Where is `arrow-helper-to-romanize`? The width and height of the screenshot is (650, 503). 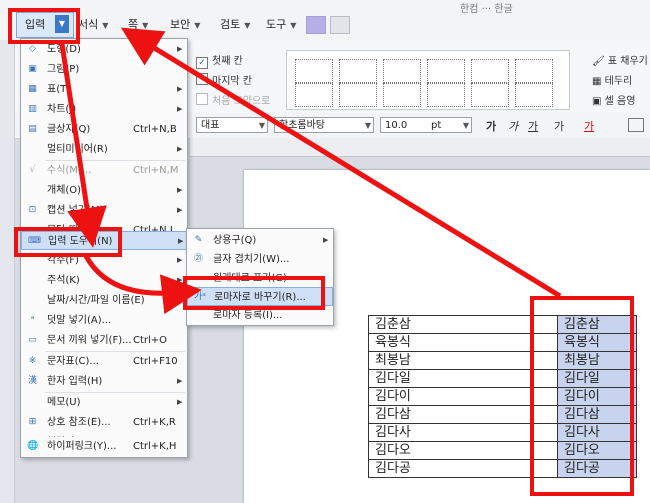 arrow-helper-to-romanize is located at coordinates (142, 284).